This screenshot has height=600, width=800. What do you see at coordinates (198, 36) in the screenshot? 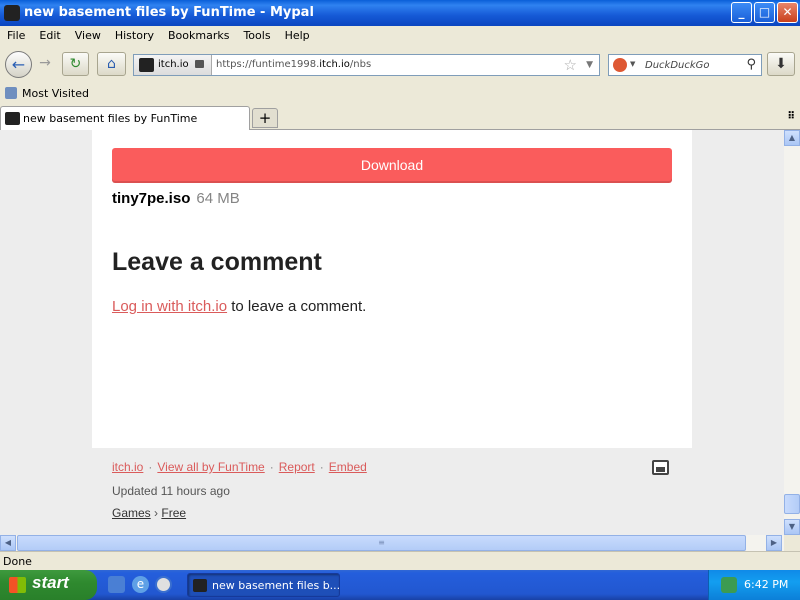
I see `menu-bookmarks: Bookmarks` at bounding box center [198, 36].